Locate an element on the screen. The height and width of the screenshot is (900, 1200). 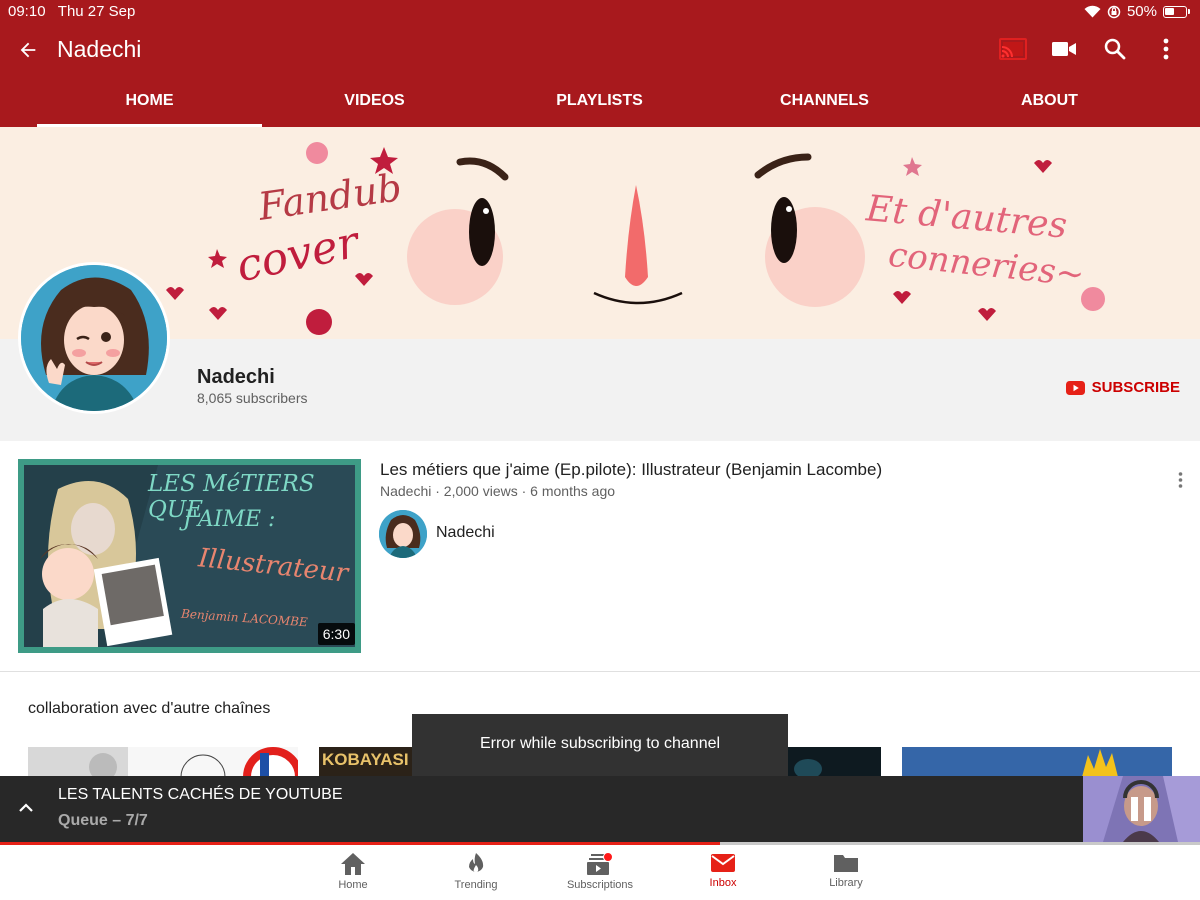
pause-icon is located at coordinates (1141, 809).